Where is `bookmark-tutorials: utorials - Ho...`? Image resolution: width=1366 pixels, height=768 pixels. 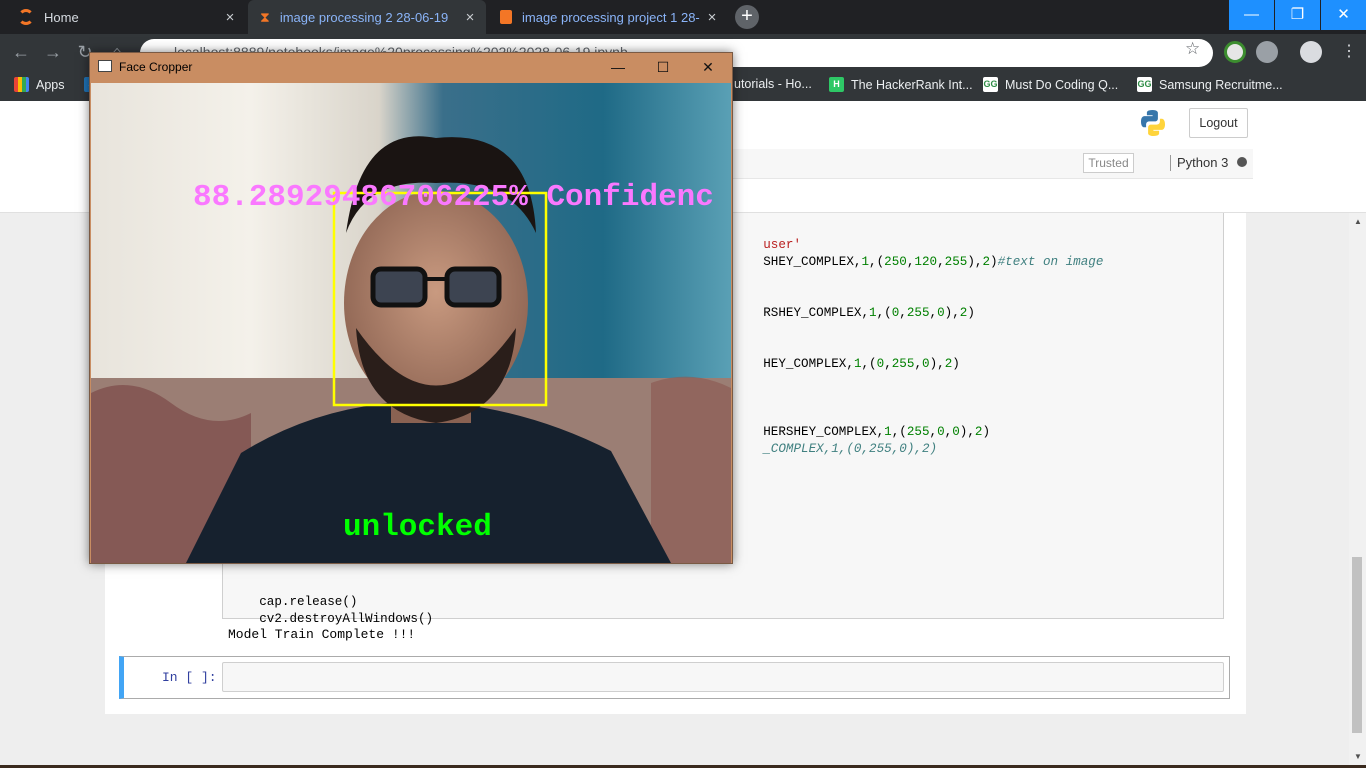
bookmark-tutorials: utorials - Ho... is located at coordinates (773, 84).